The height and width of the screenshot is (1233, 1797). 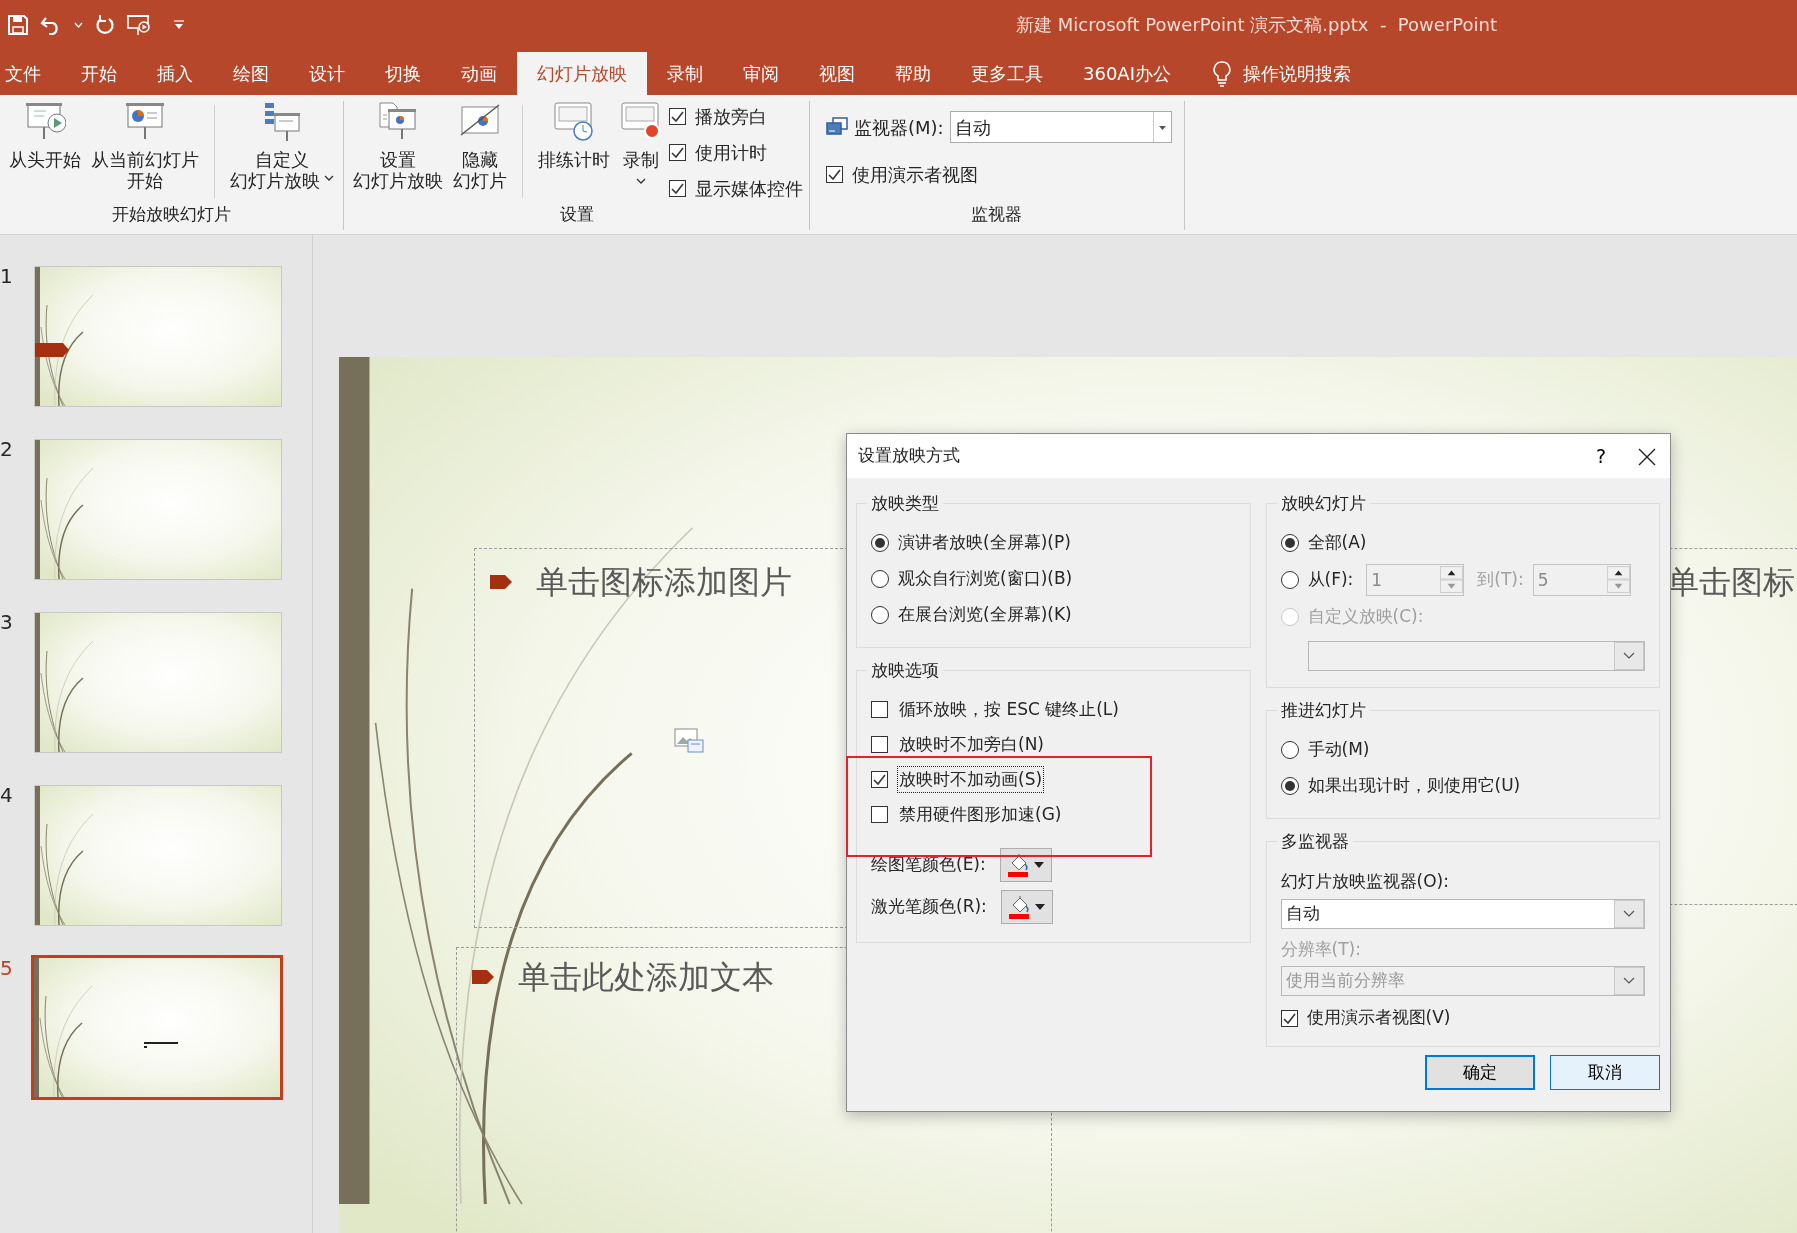 I want to click on customize-caret-icon, so click(x=179, y=24).